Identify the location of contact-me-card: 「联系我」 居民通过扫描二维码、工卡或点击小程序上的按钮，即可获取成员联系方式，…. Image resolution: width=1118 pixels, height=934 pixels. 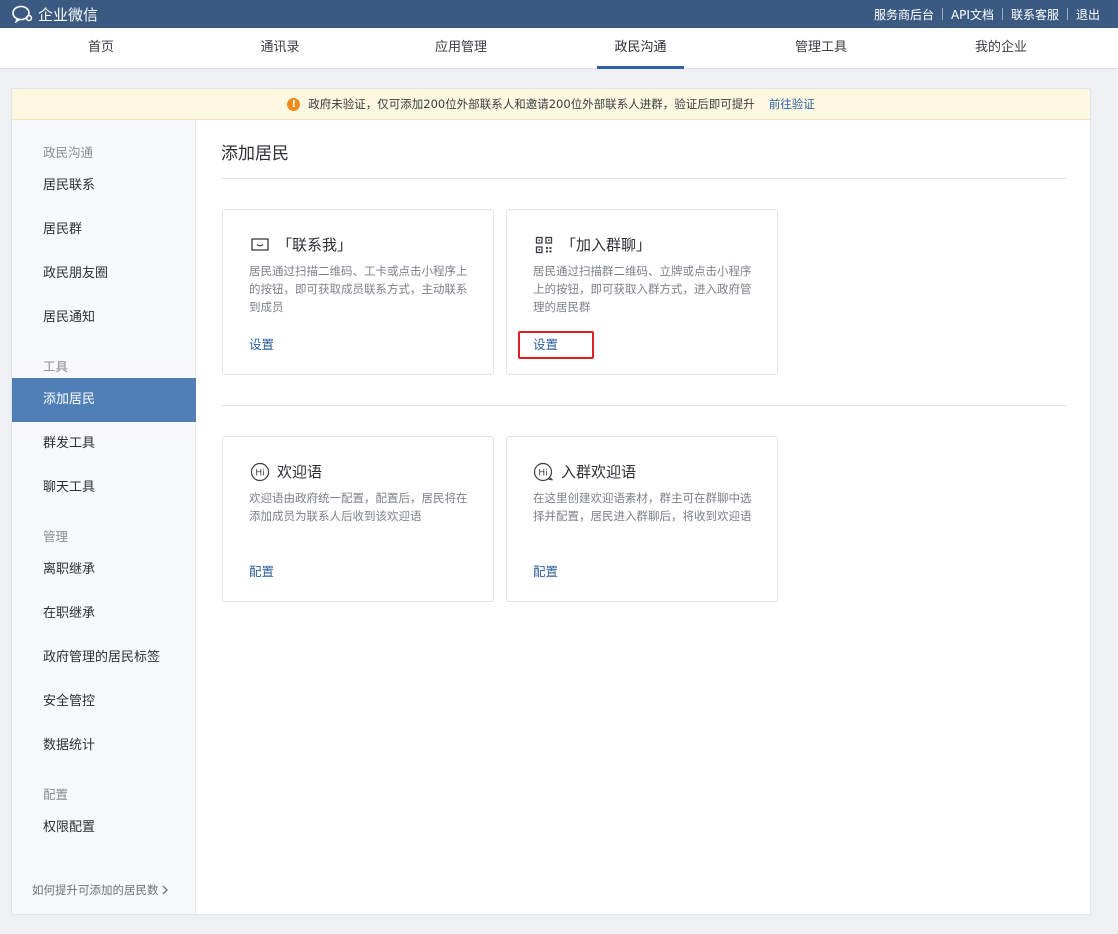
(358, 292).